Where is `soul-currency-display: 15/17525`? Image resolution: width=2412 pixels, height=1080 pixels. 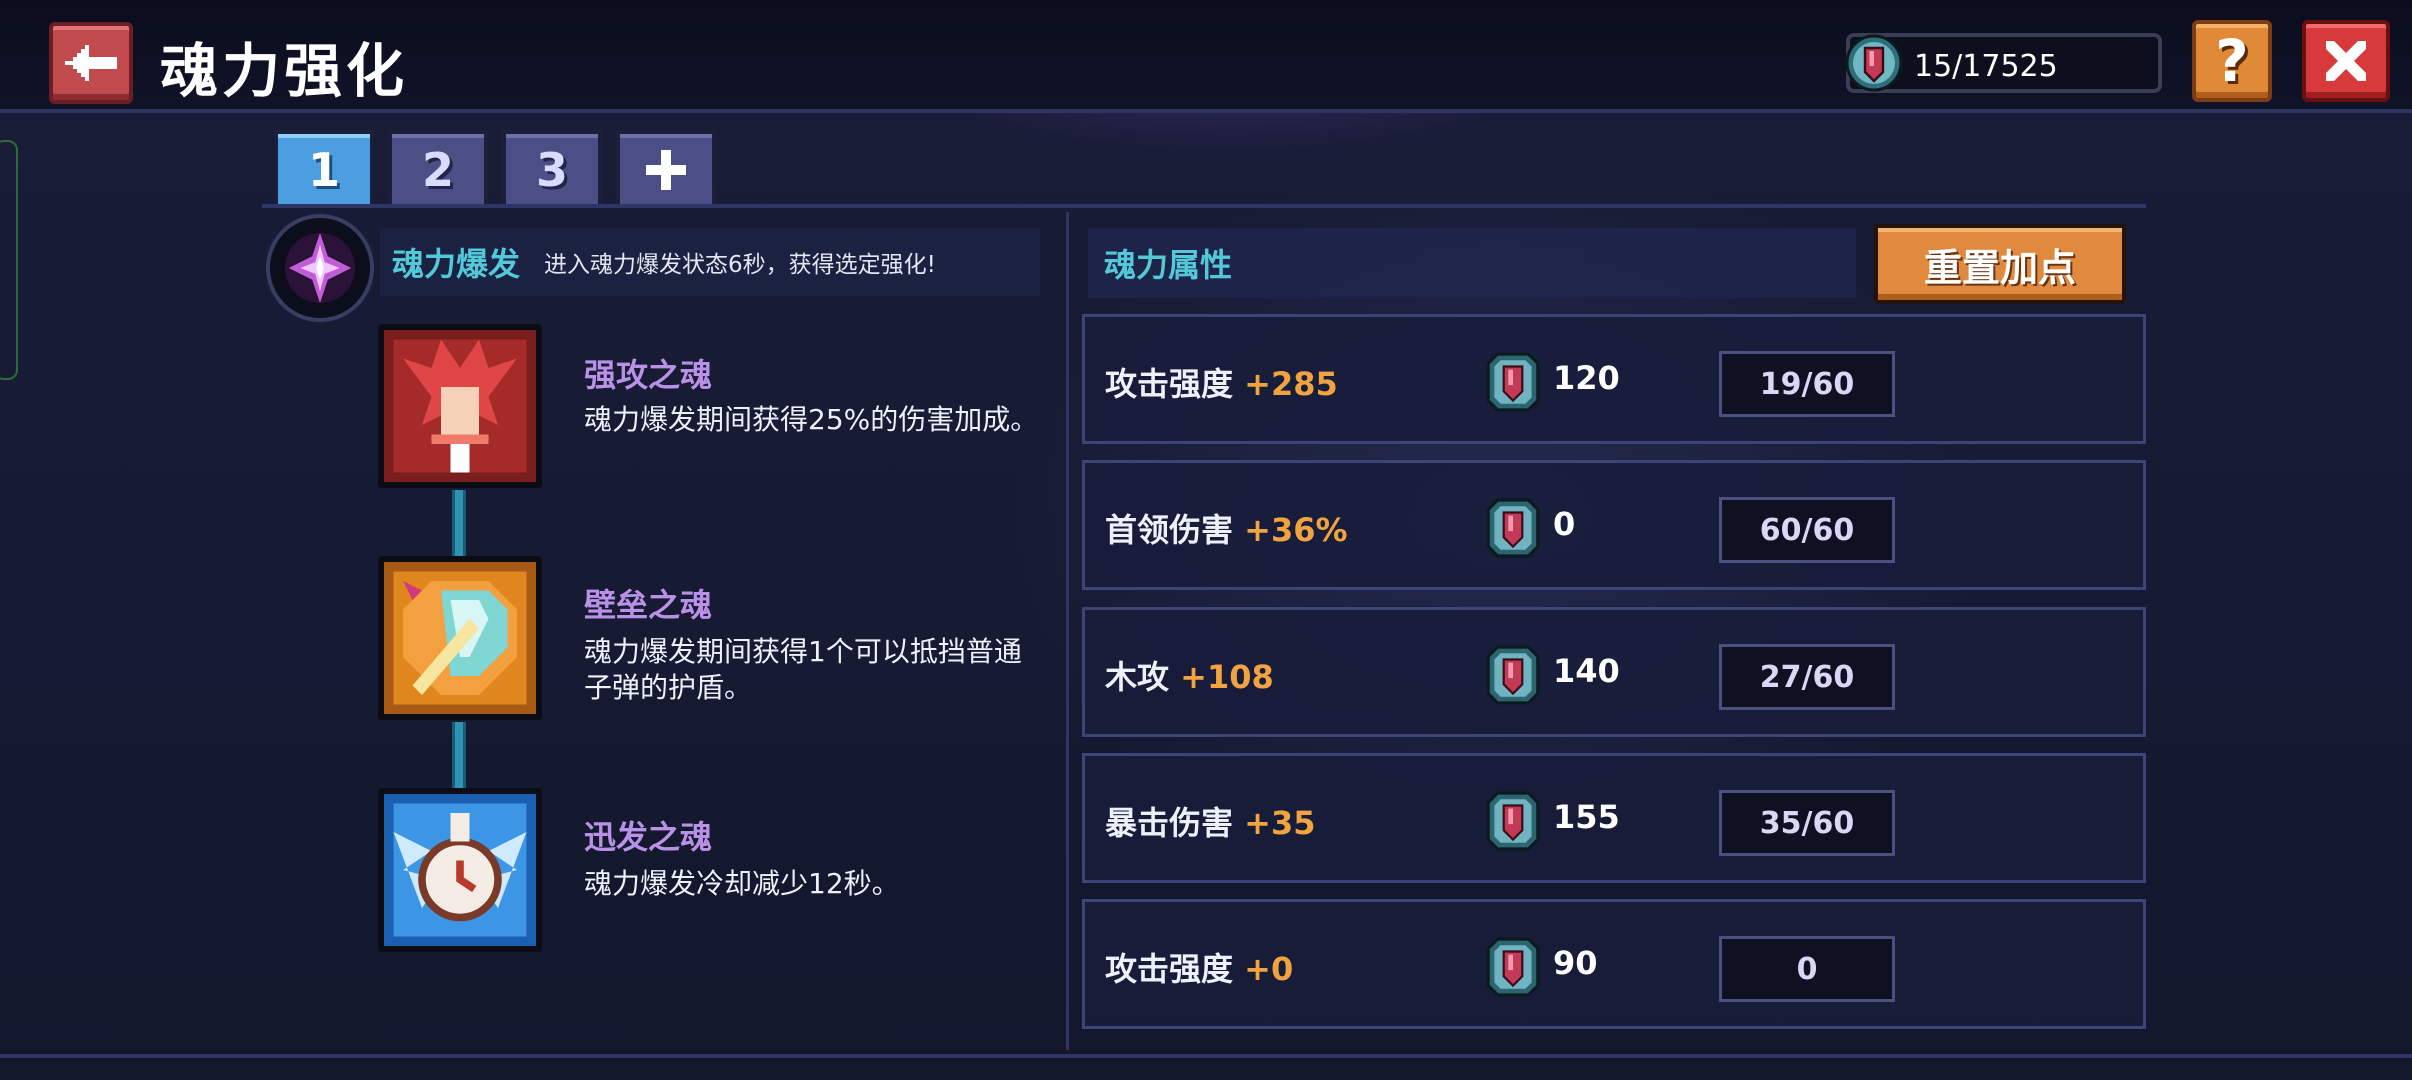
soul-currency-display: 15/17525 is located at coordinates (2003, 63).